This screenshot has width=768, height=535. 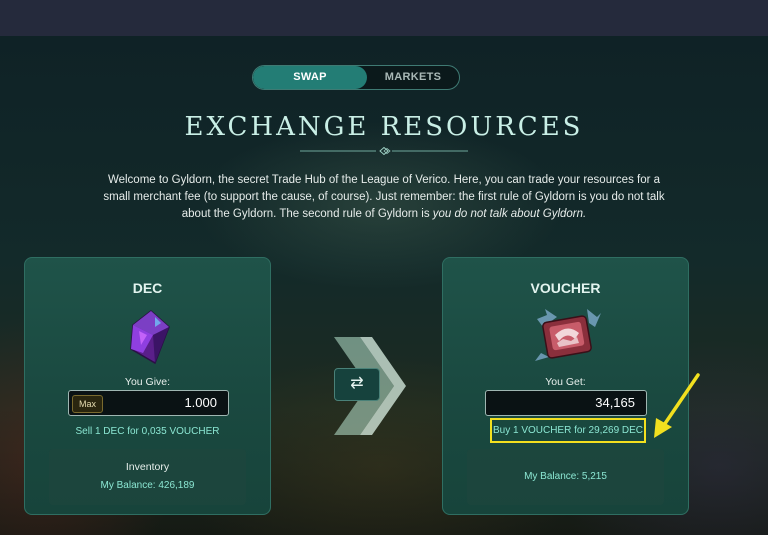 I want to click on get-balance: My Balance: 5,215, so click(x=565, y=476).